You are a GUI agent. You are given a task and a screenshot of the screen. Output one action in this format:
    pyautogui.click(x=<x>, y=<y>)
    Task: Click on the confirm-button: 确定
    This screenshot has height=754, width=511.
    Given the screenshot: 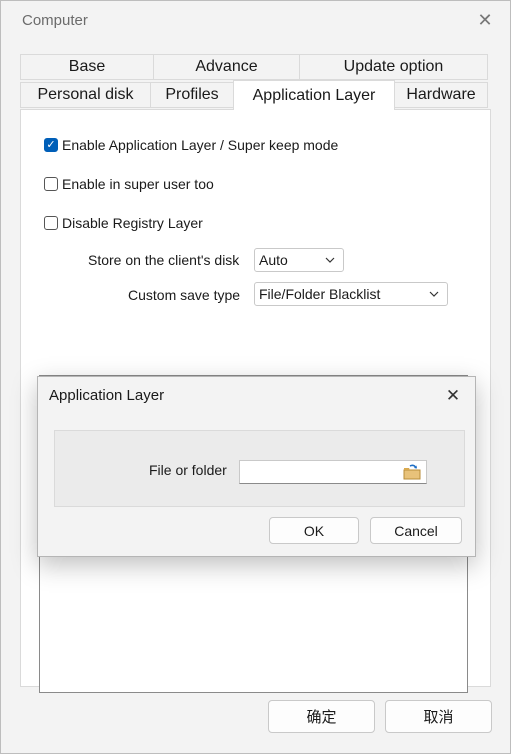 What is the action you would take?
    pyautogui.click(x=321, y=716)
    